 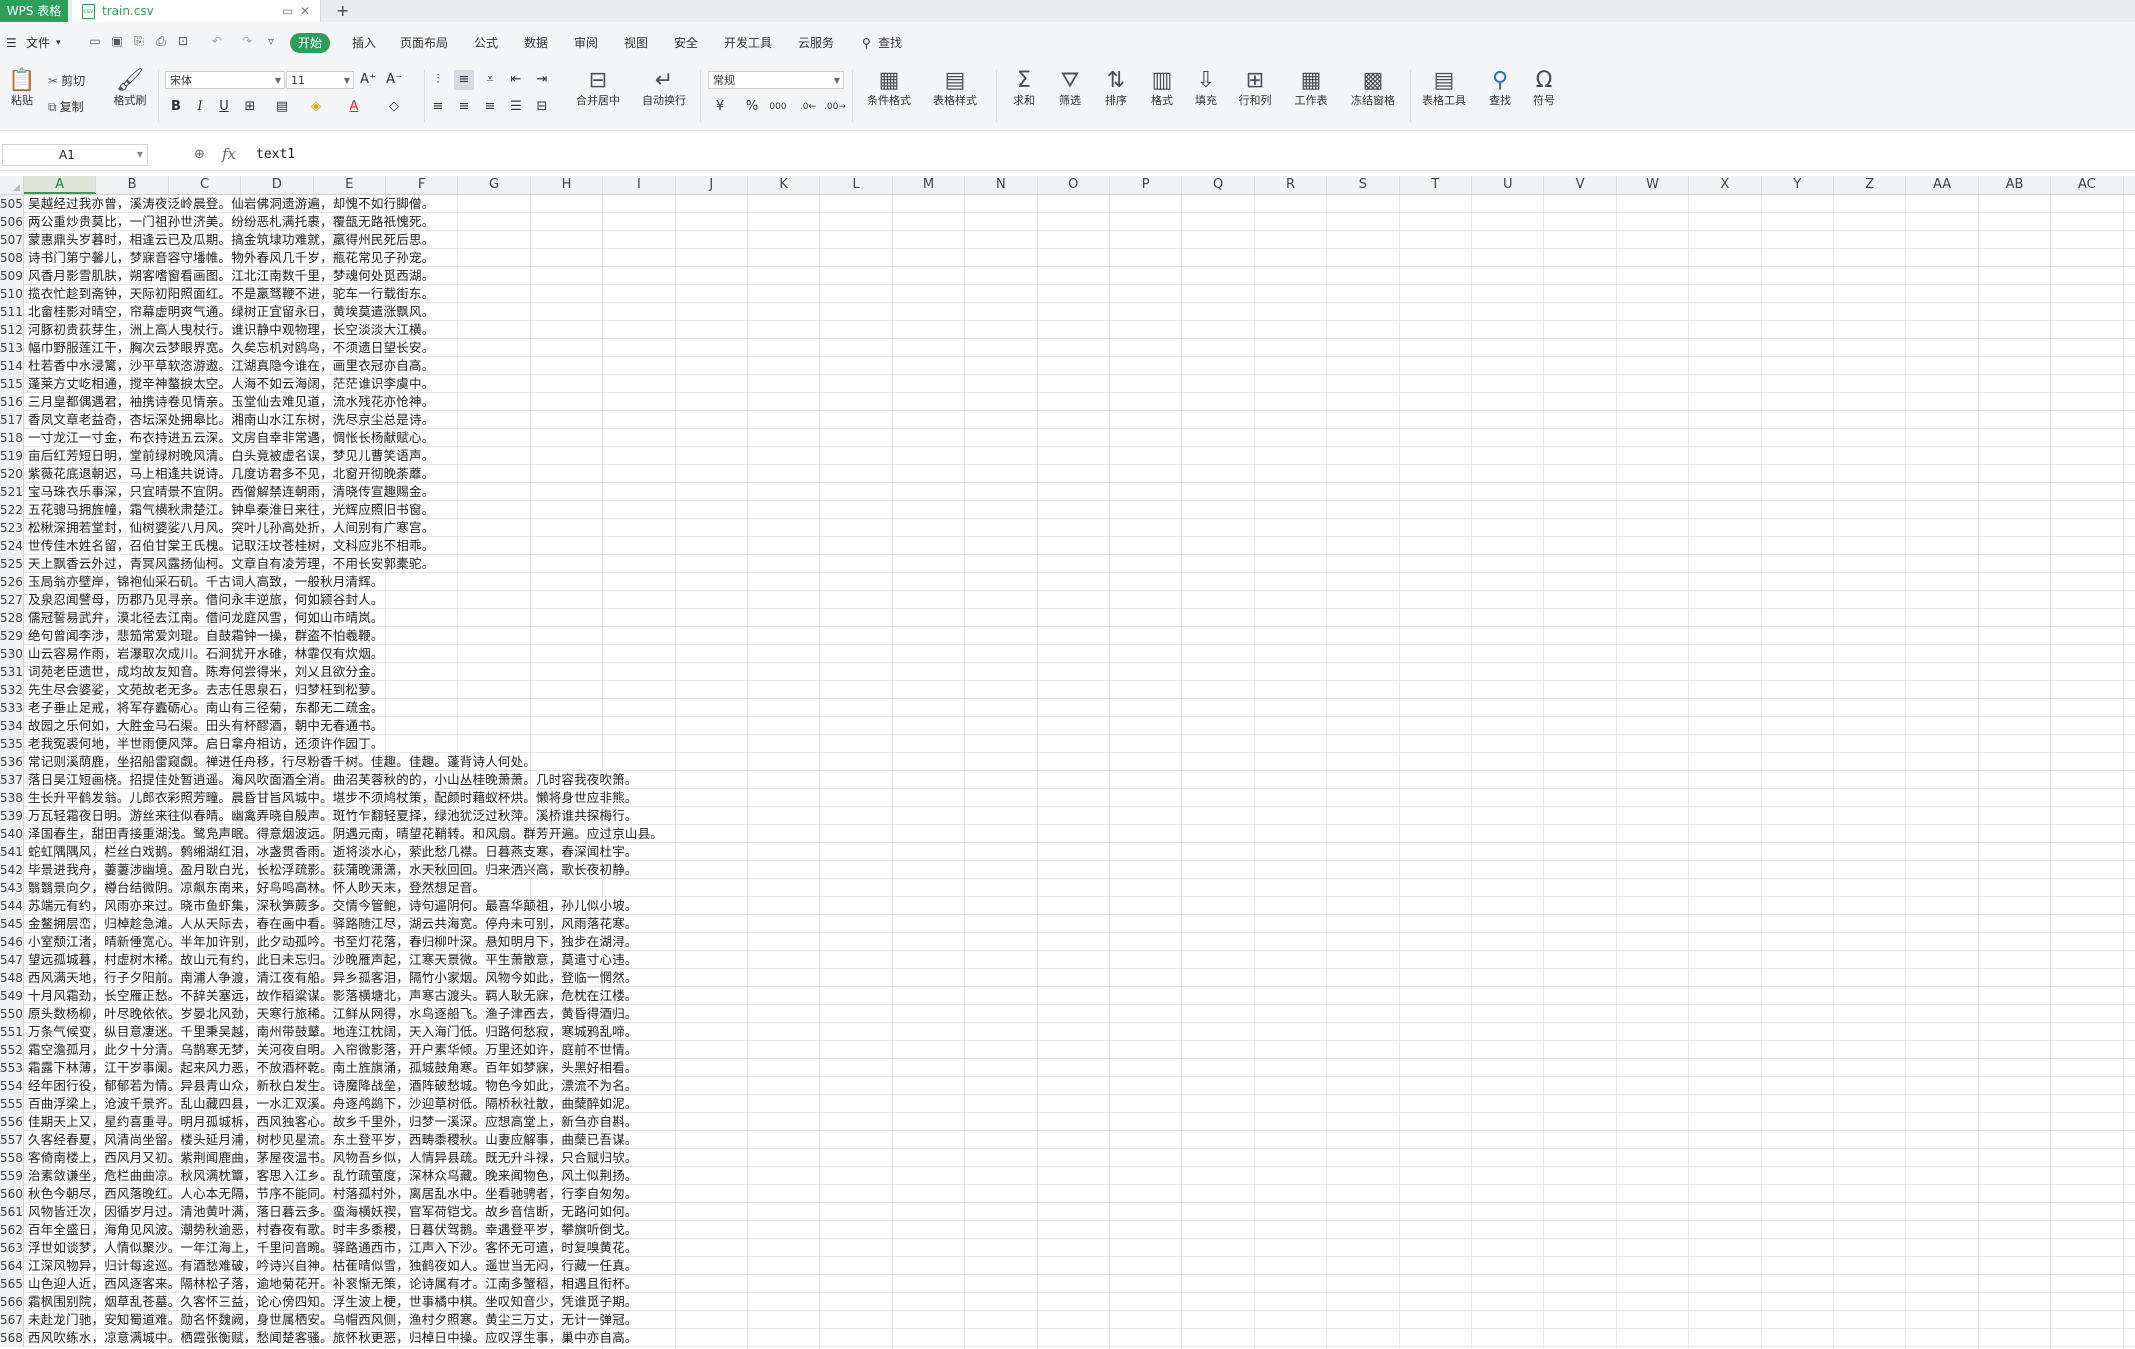 What do you see at coordinates (12, 1158) in the screenshot?
I see `row-header: 558` at bounding box center [12, 1158].